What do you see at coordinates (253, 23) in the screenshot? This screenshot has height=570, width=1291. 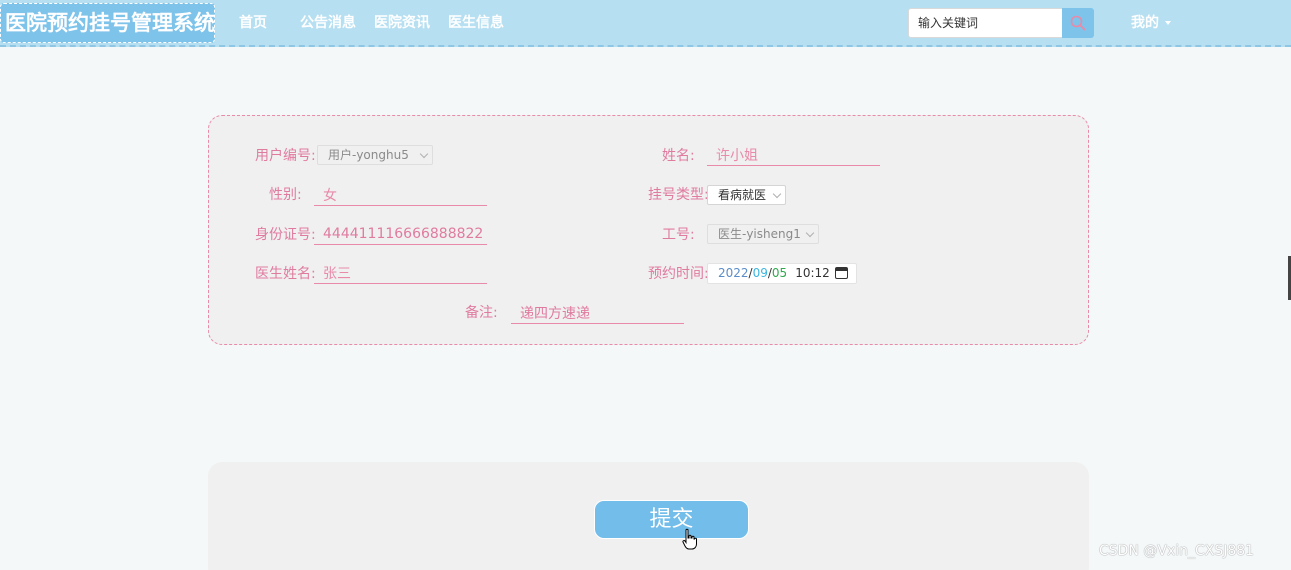 I see `nav-item-home: 首页` at bounding box center [253, 23].